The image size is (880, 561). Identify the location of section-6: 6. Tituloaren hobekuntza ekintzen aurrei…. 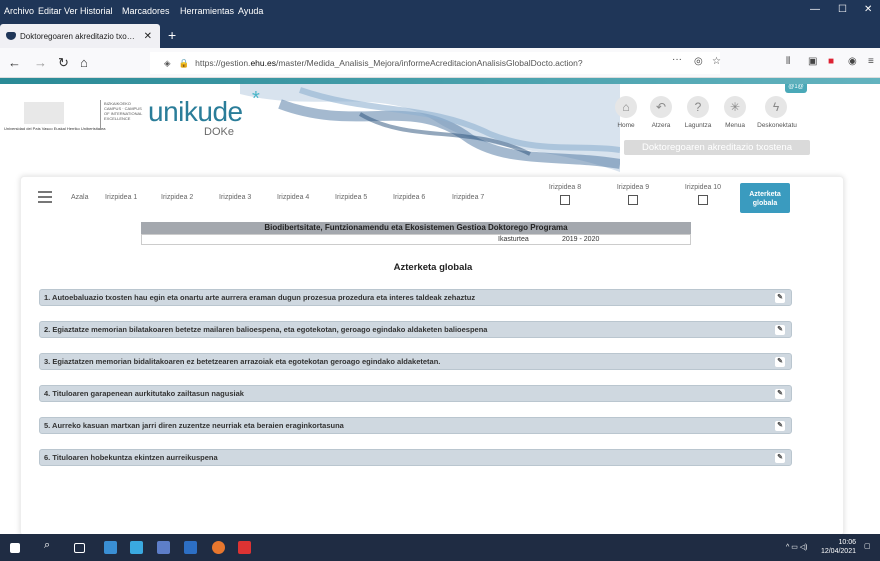
(415, 457).